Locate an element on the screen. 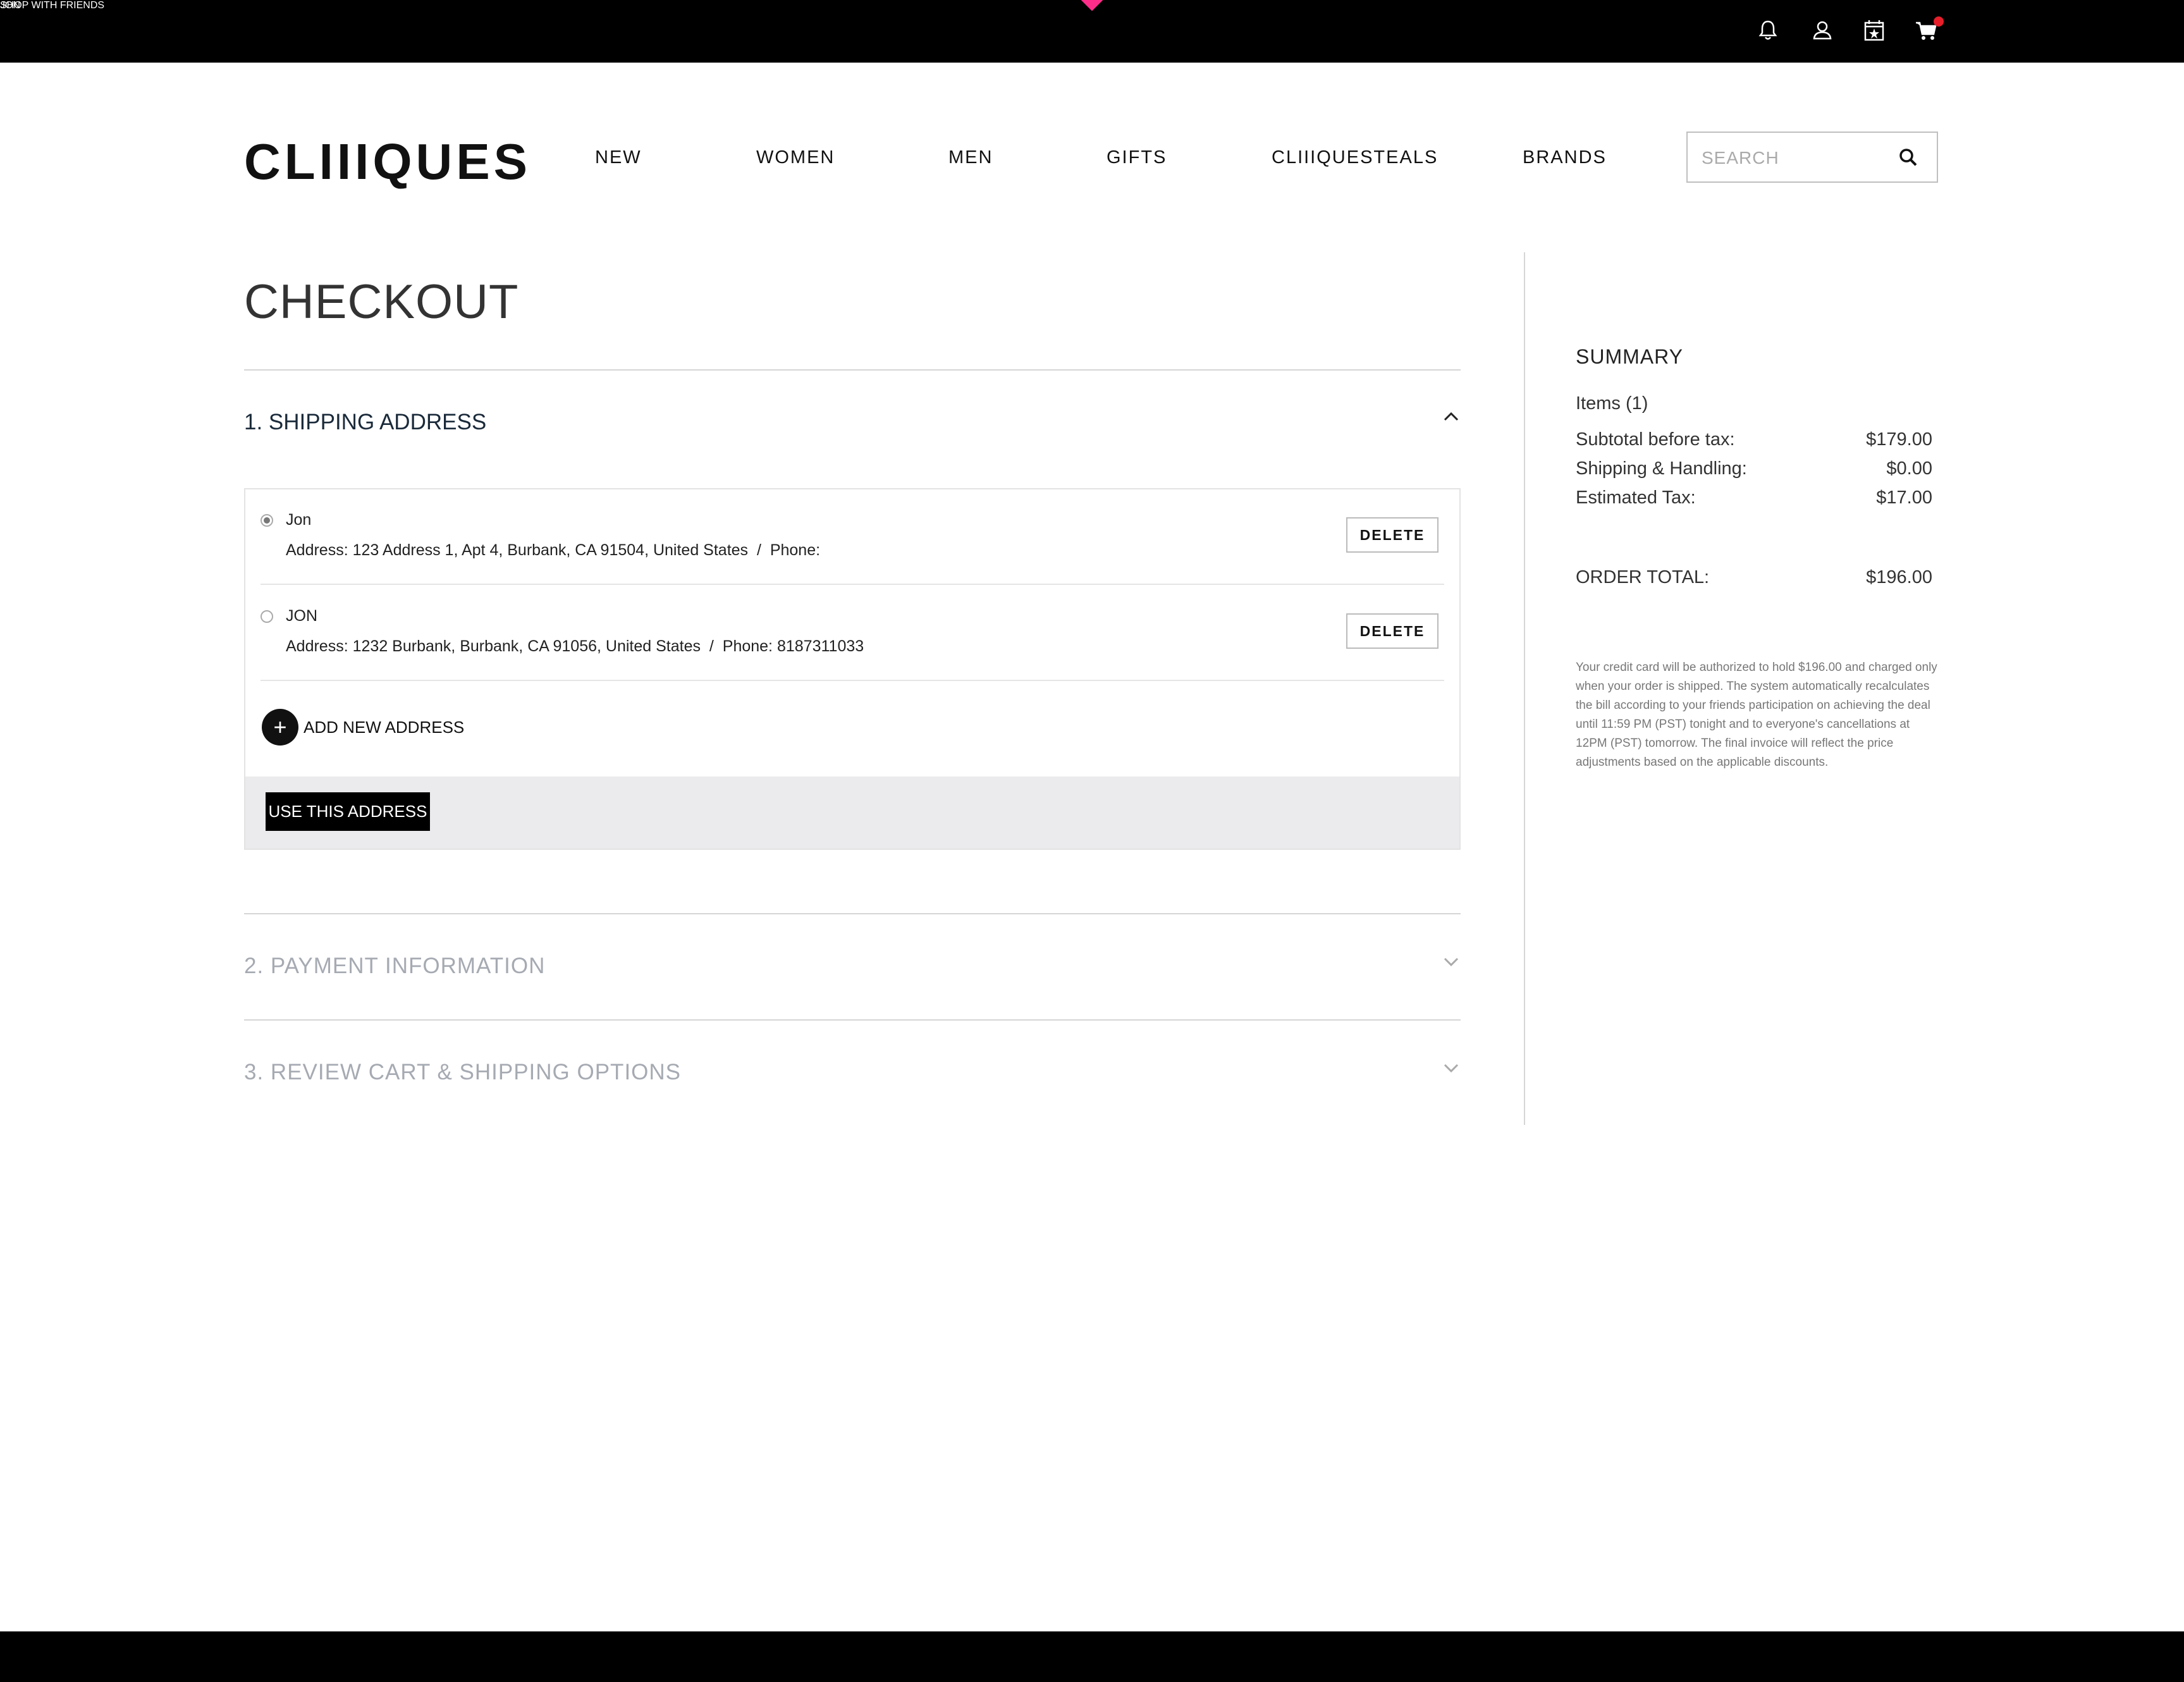  nav-cliiiquesteals: CLIIIQUESTEALS is located at coordinates (1355, 157).